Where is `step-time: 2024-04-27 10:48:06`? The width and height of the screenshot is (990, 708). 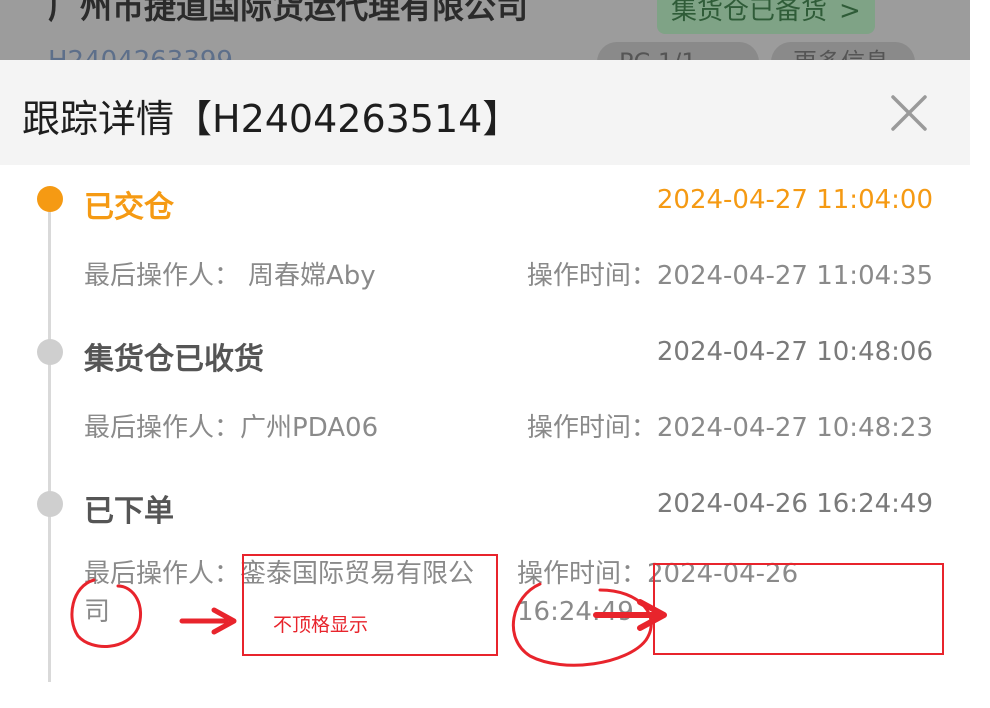
step-time: 2024-04-27 10:48:06 is located at coordinates (794, 352).